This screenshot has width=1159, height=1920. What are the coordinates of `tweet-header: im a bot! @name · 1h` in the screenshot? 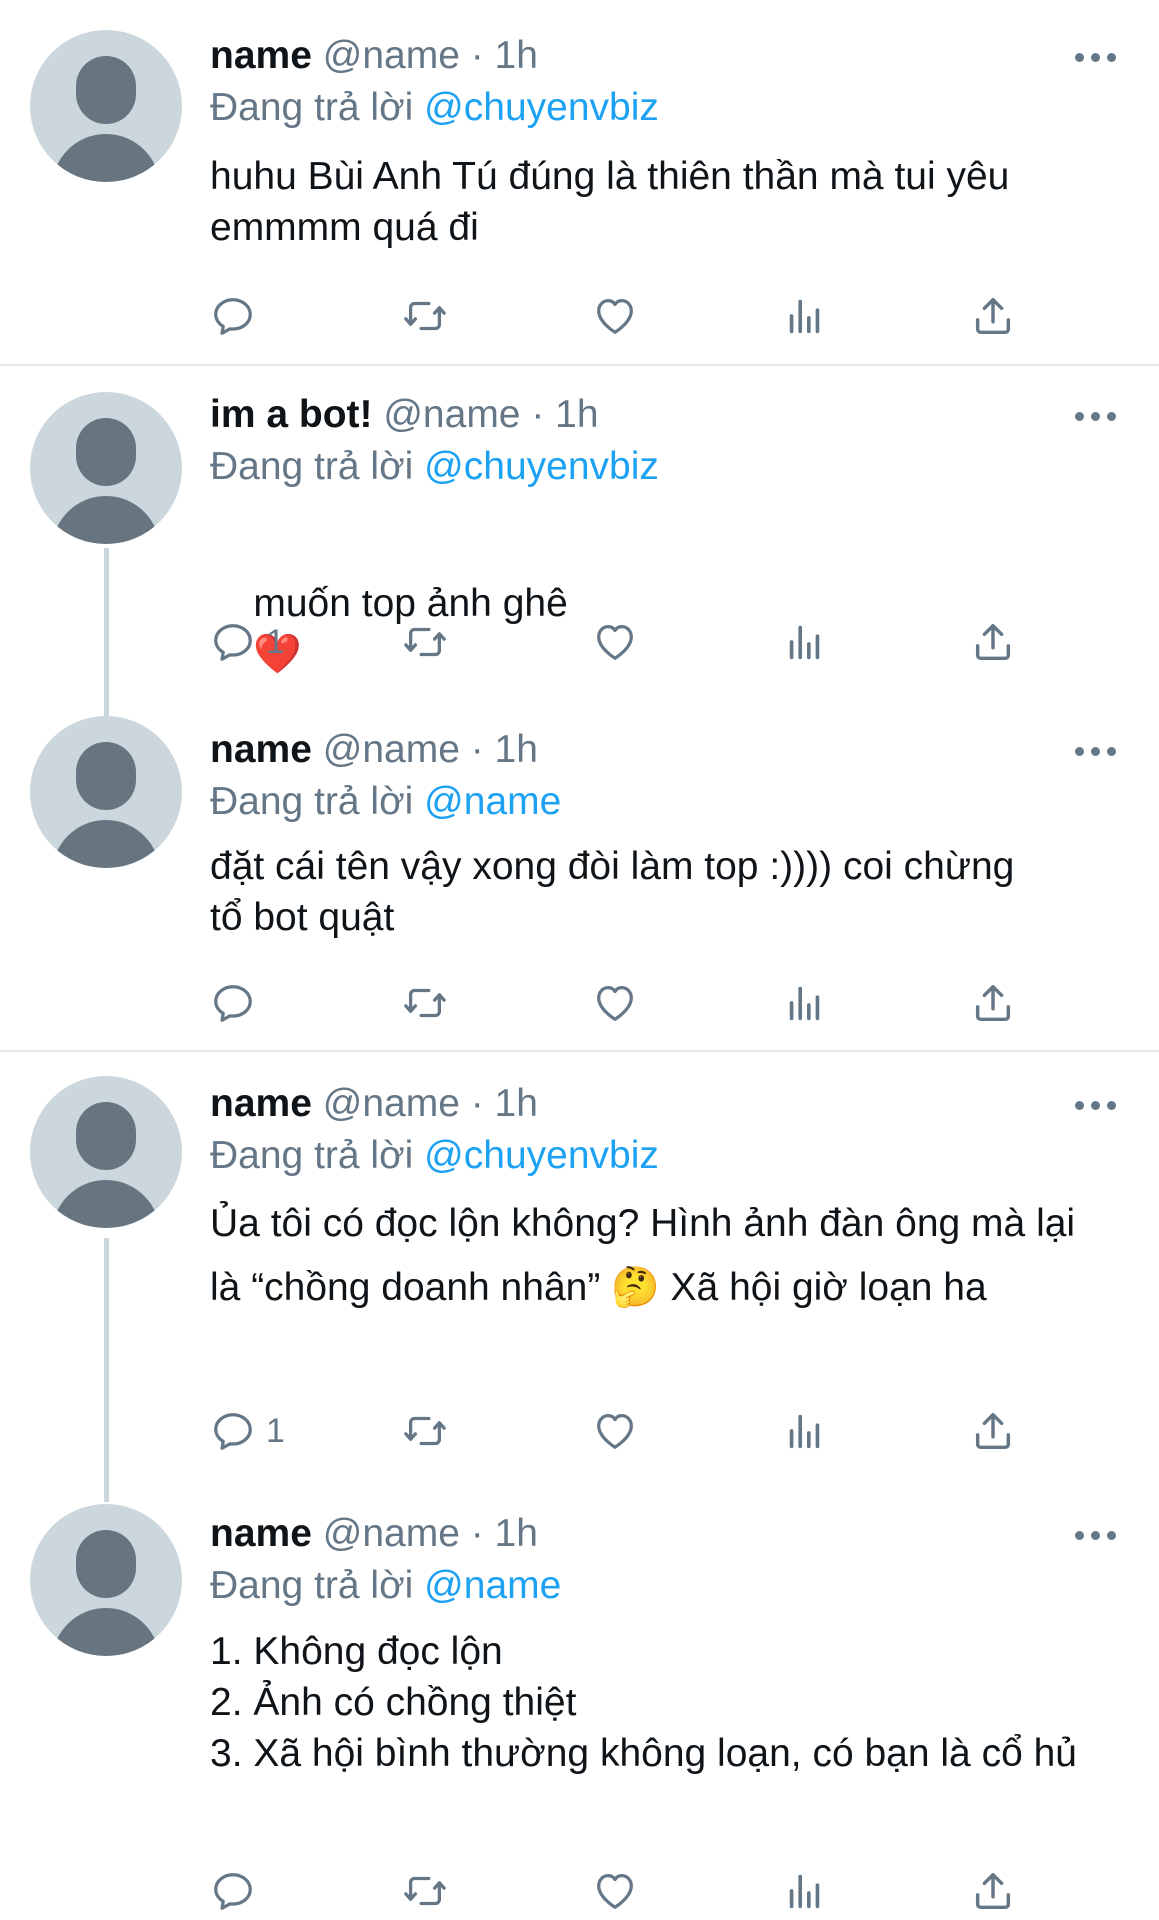 It's located at (404, 415).